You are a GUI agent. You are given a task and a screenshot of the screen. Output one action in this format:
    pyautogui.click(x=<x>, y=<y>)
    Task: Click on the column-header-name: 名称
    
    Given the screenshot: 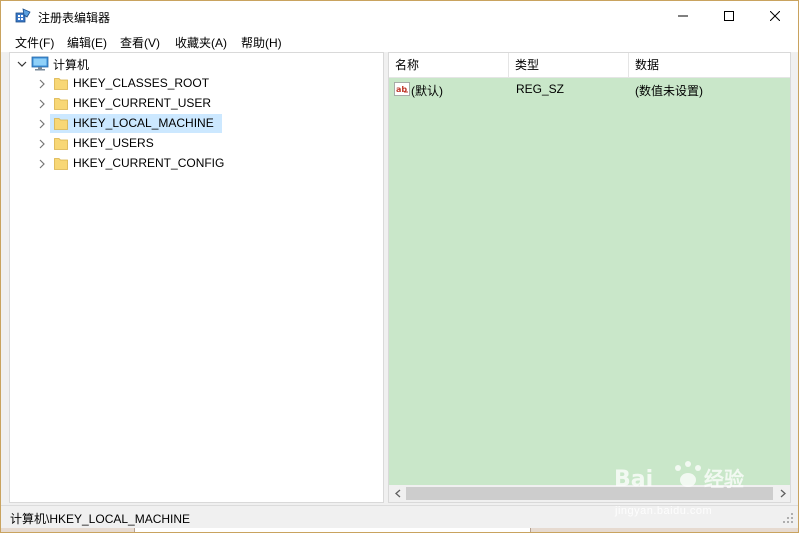 What is the action you would take?
    pyautogui.click(x=449, y=65)
    